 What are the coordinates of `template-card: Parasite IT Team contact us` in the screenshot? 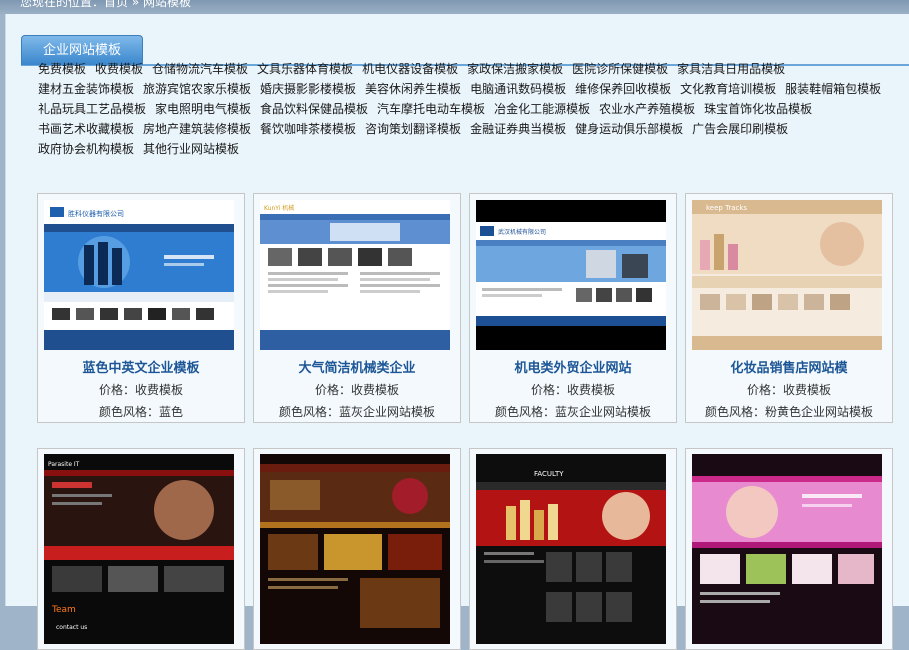 It's located at (141, 549).